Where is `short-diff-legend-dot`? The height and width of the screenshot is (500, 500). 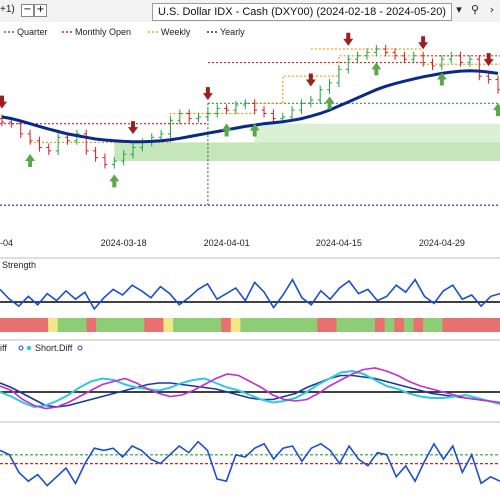
short-diff-legend-dot is located at coordinates (80, 348).